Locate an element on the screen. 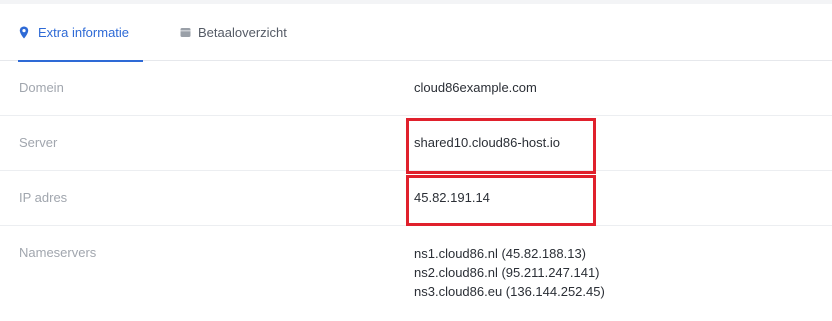 The width and height of the screenshot is (832, 321). tab-extra-informatie: Extra informatie is located at coordinates (81, 33).